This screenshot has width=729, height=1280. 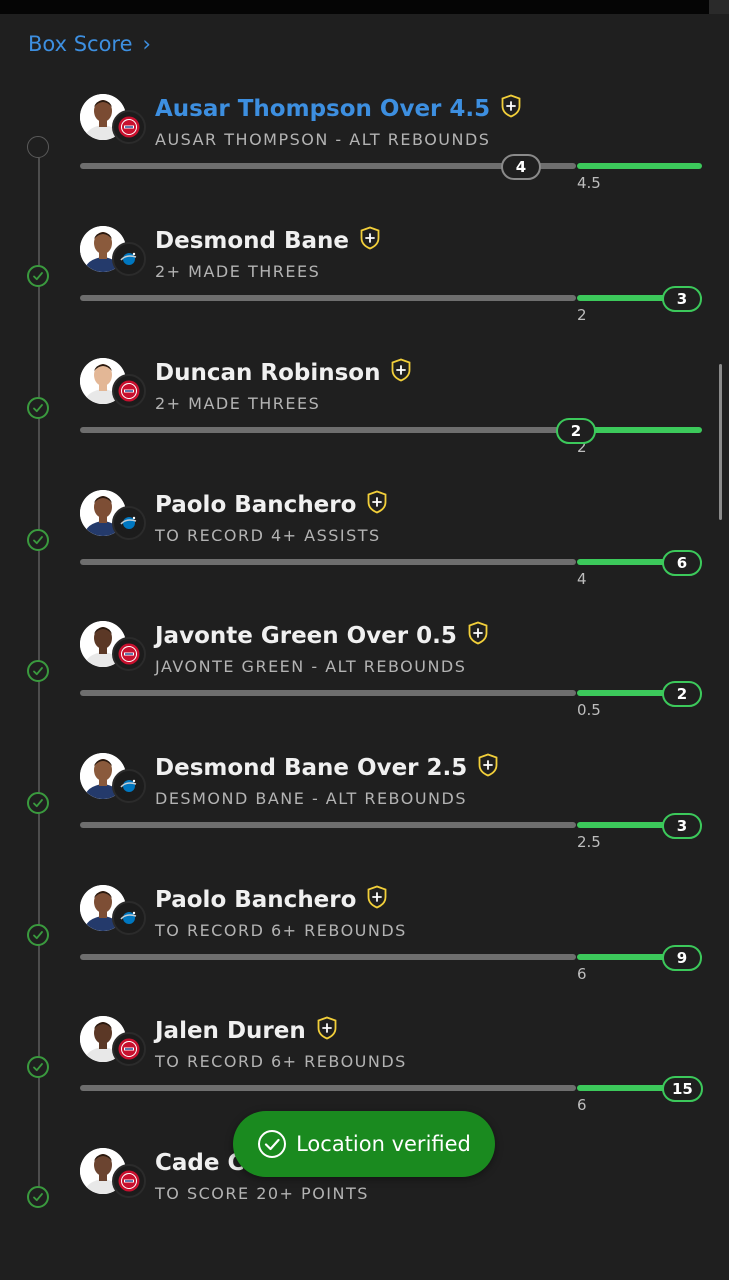 What do you see at coordinates (364, 556) in the screenshot?
I see `parlay-leg-row: Paolo Banchero TO RECORD 4+ ASSISTS 4 6` at bounding box center [364, 556].